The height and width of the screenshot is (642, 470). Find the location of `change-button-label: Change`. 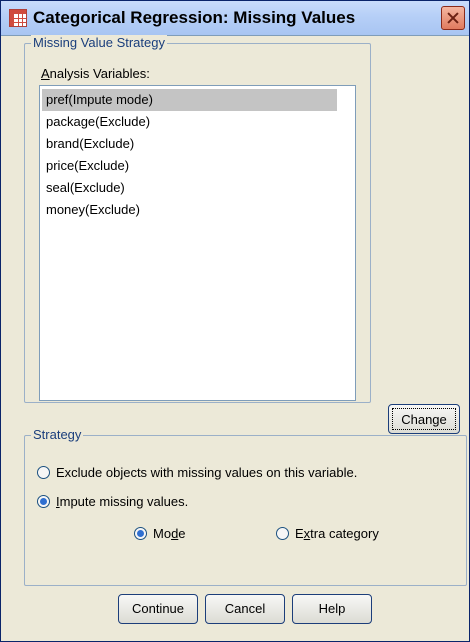

change-button-label: Change is located at coordinates (424, 419).